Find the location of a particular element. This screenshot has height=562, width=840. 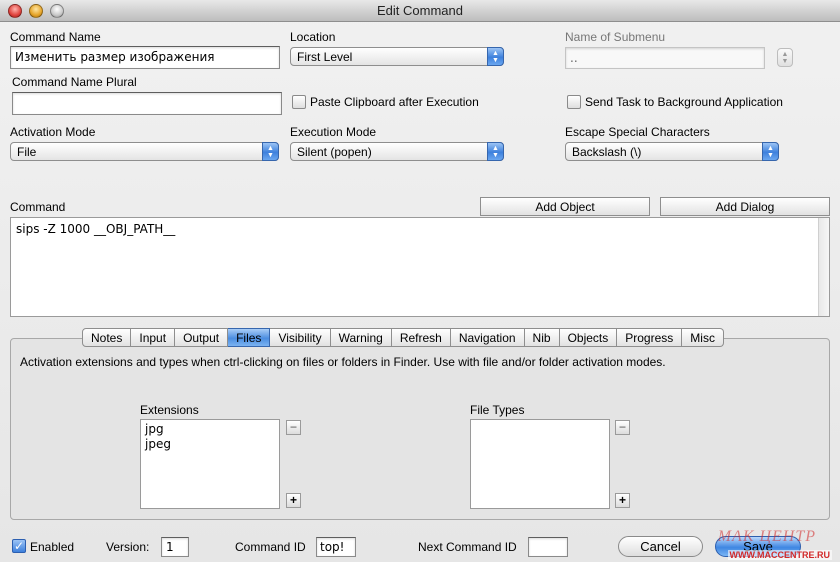

tab-misc: Misc is located at coordinates (703, 337).